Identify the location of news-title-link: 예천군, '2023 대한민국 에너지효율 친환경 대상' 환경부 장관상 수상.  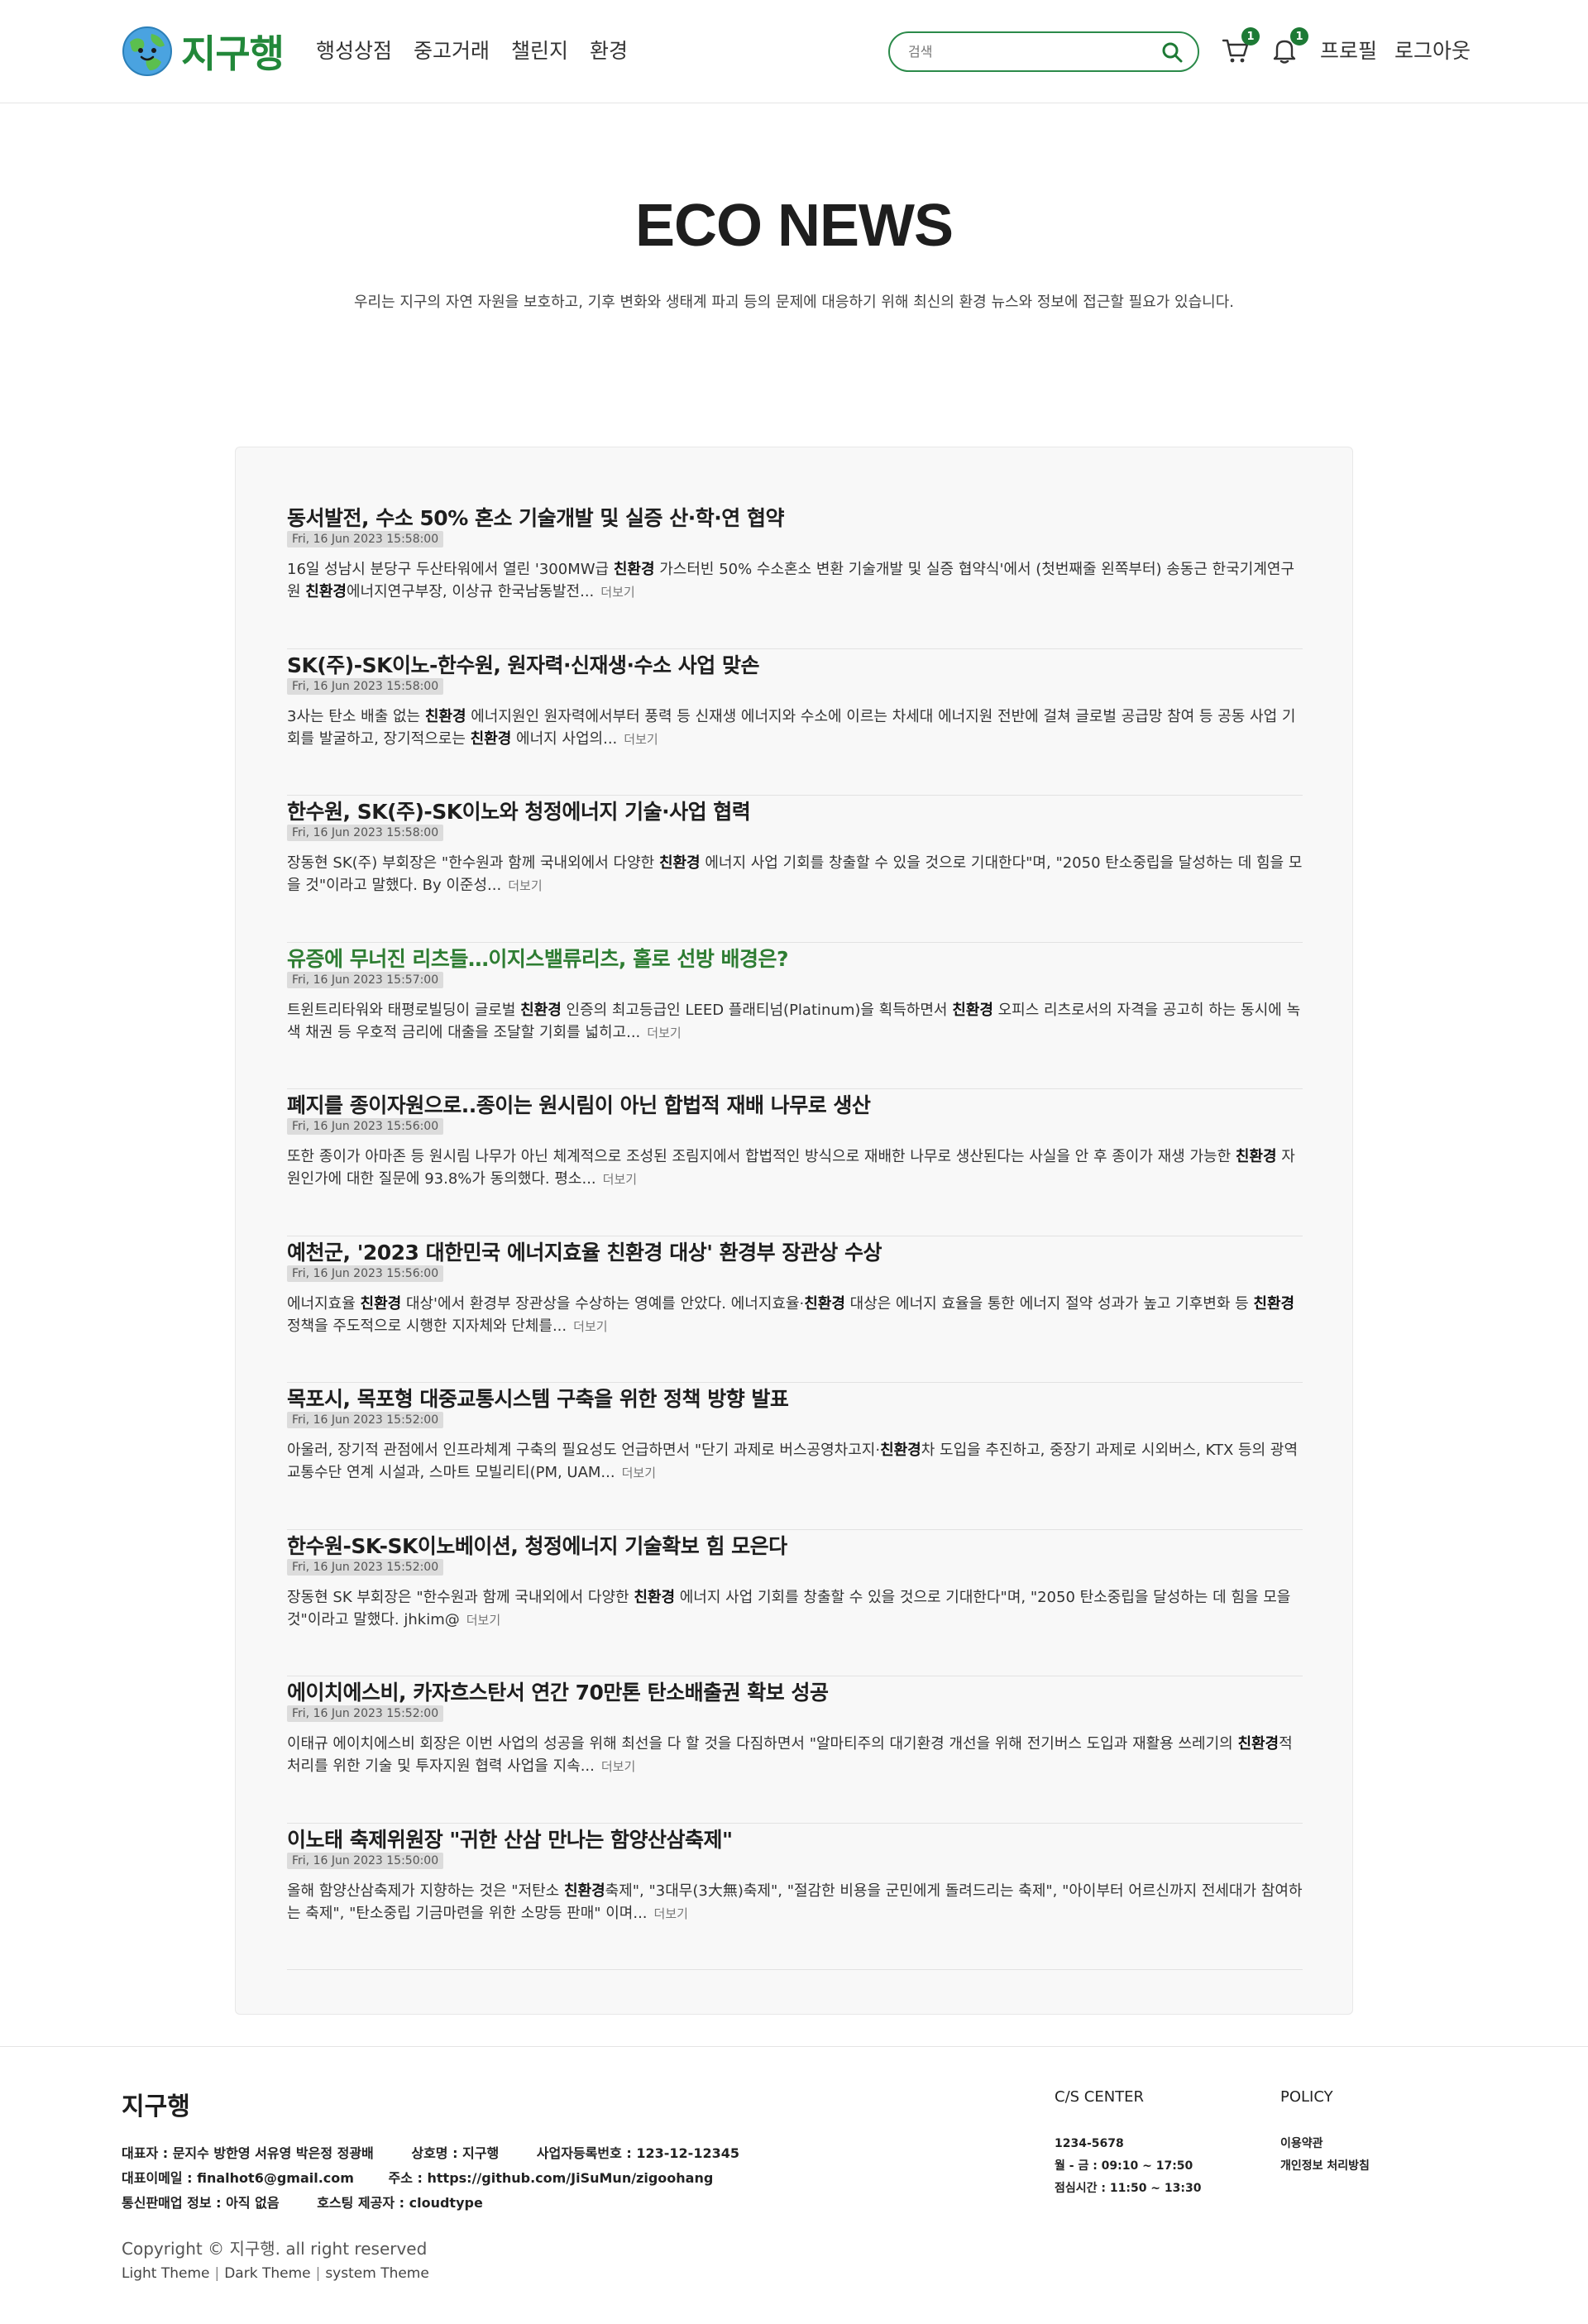
(584, 1251).